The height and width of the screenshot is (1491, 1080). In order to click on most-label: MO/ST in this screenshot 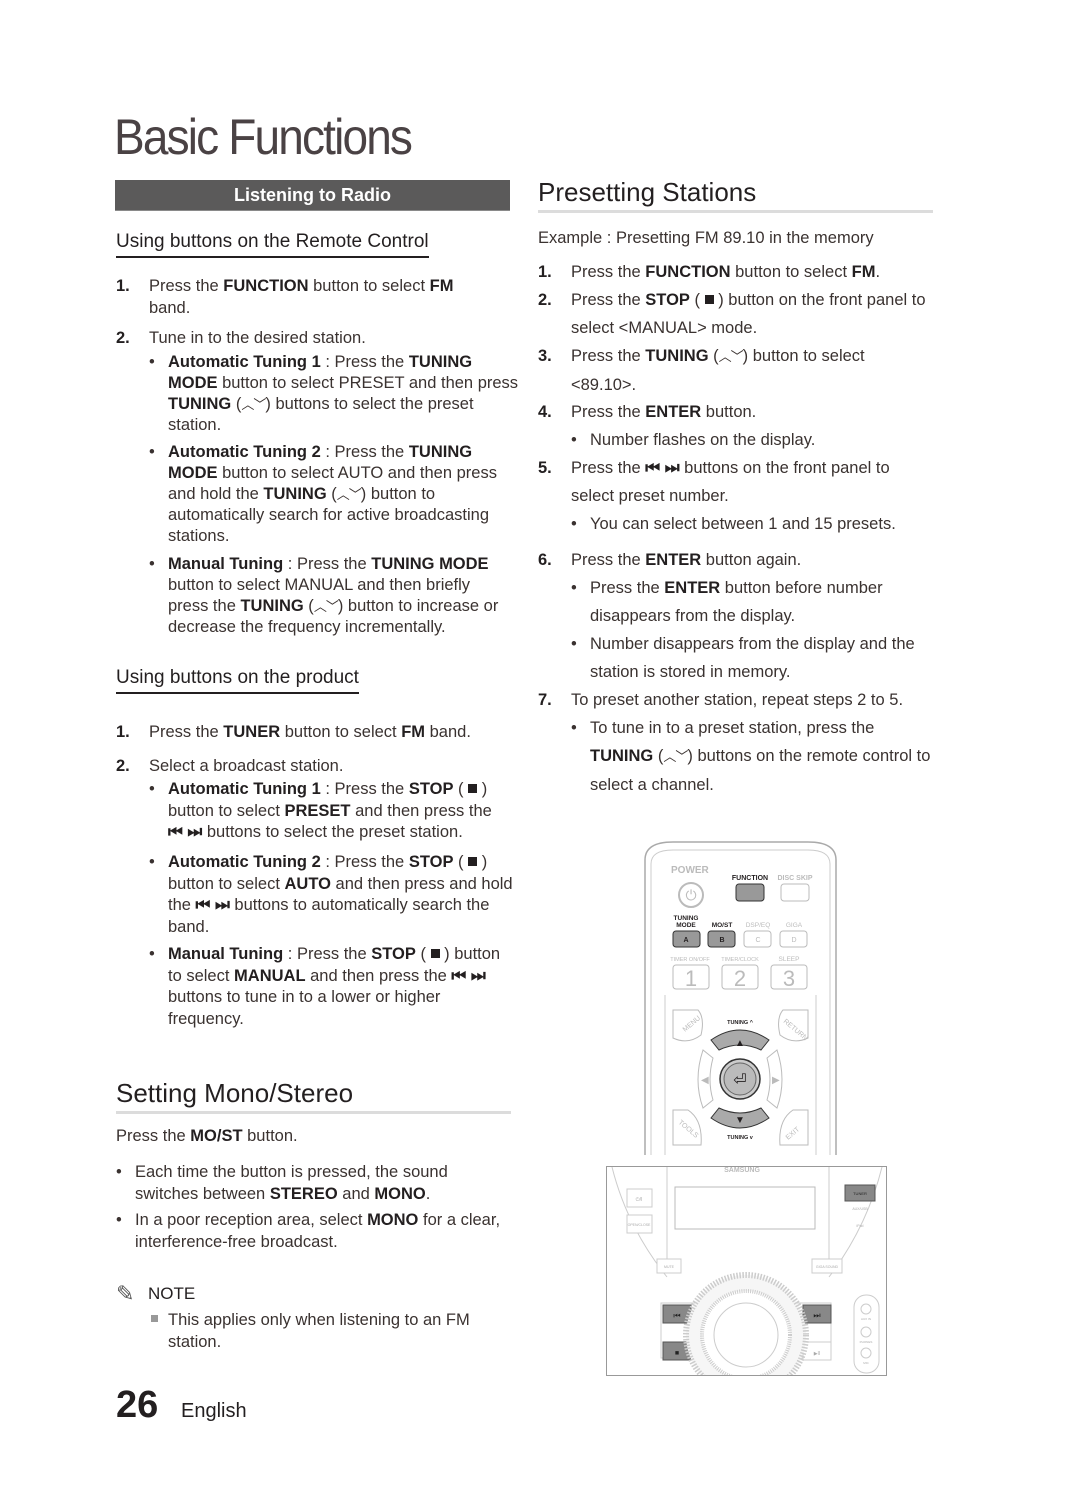, I will do `click(722, 925)`.